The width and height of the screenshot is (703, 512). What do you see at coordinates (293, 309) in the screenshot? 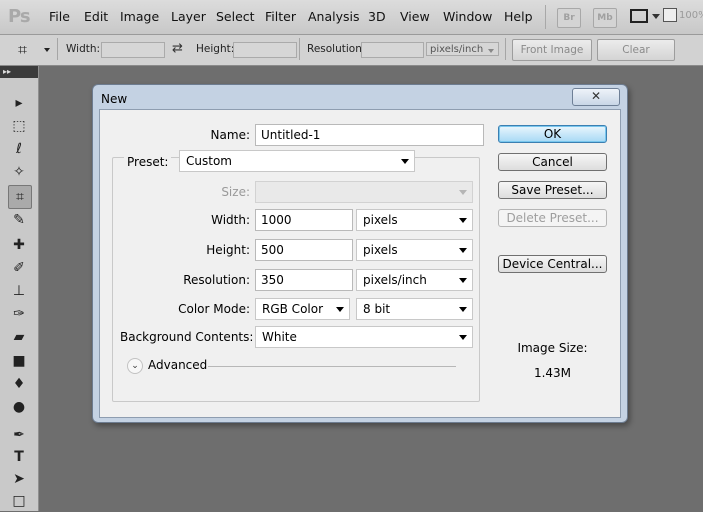
I see `color-mode-value: RGB Color` at bounding box center [293, 309].